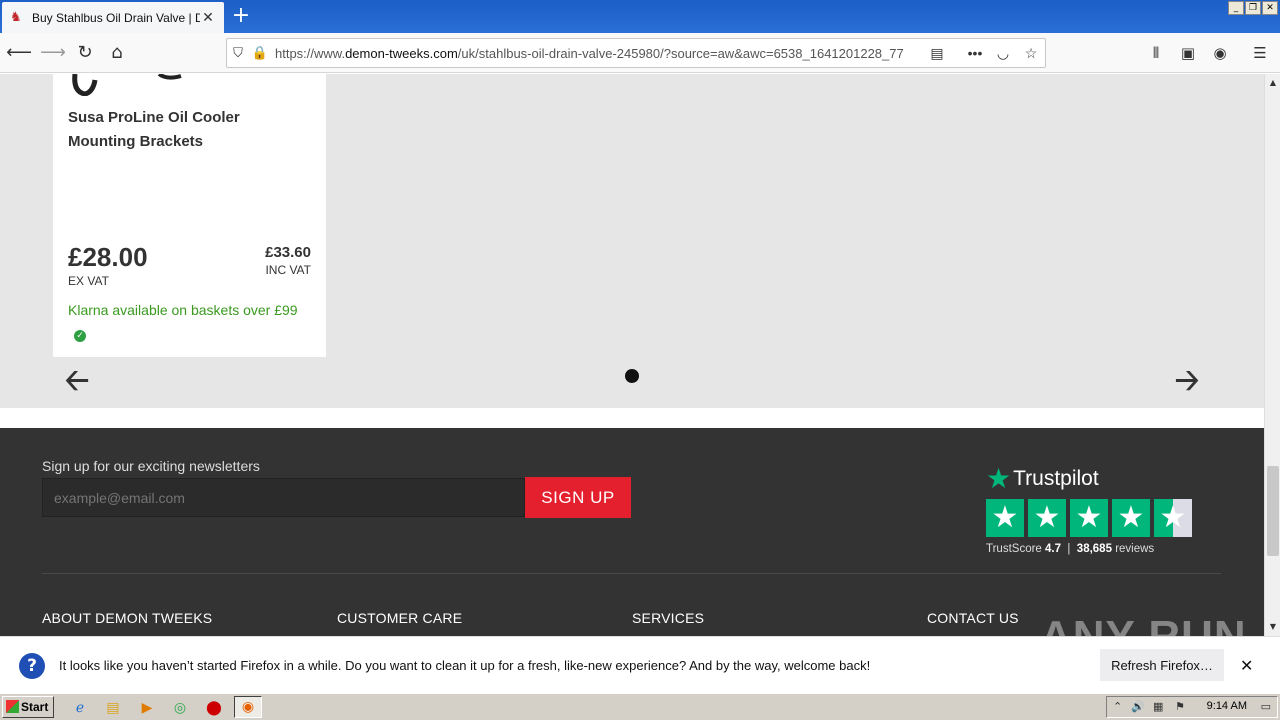 The image size is (1280, 720). I want to click on lock-icon: 🔒, so click(260, 53).